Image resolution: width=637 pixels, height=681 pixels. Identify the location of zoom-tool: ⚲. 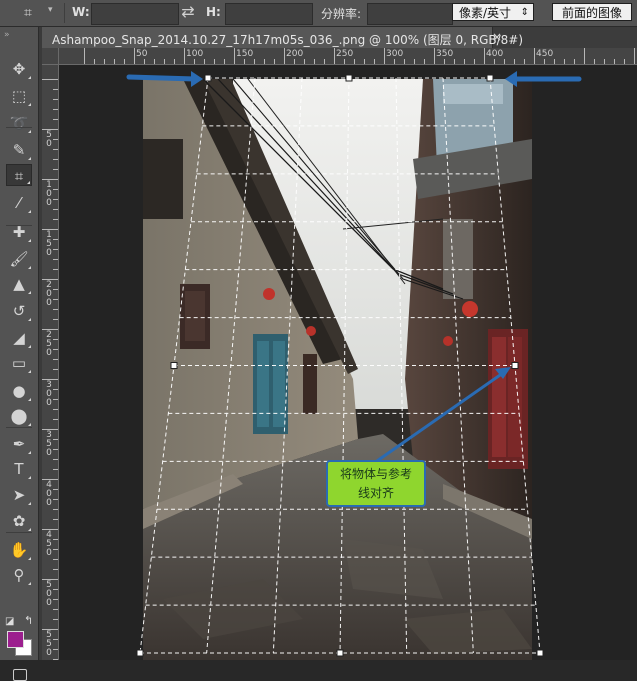
(19, 575).